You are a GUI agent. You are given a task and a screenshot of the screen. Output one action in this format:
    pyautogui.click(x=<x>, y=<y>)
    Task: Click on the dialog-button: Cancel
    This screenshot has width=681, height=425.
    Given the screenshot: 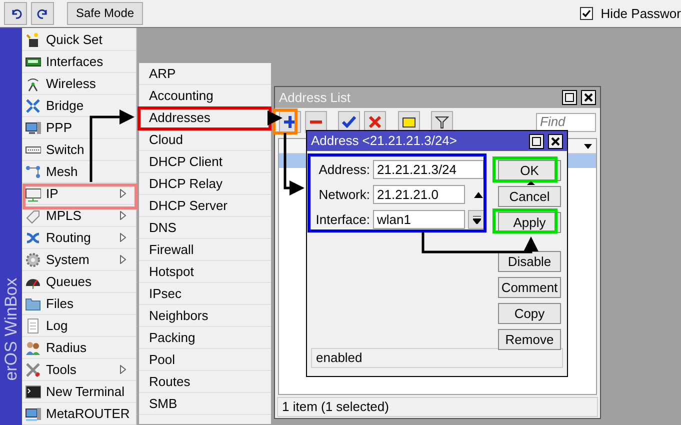 What is the action you would take?
    pyautogui.click(x=529, y=196)
    